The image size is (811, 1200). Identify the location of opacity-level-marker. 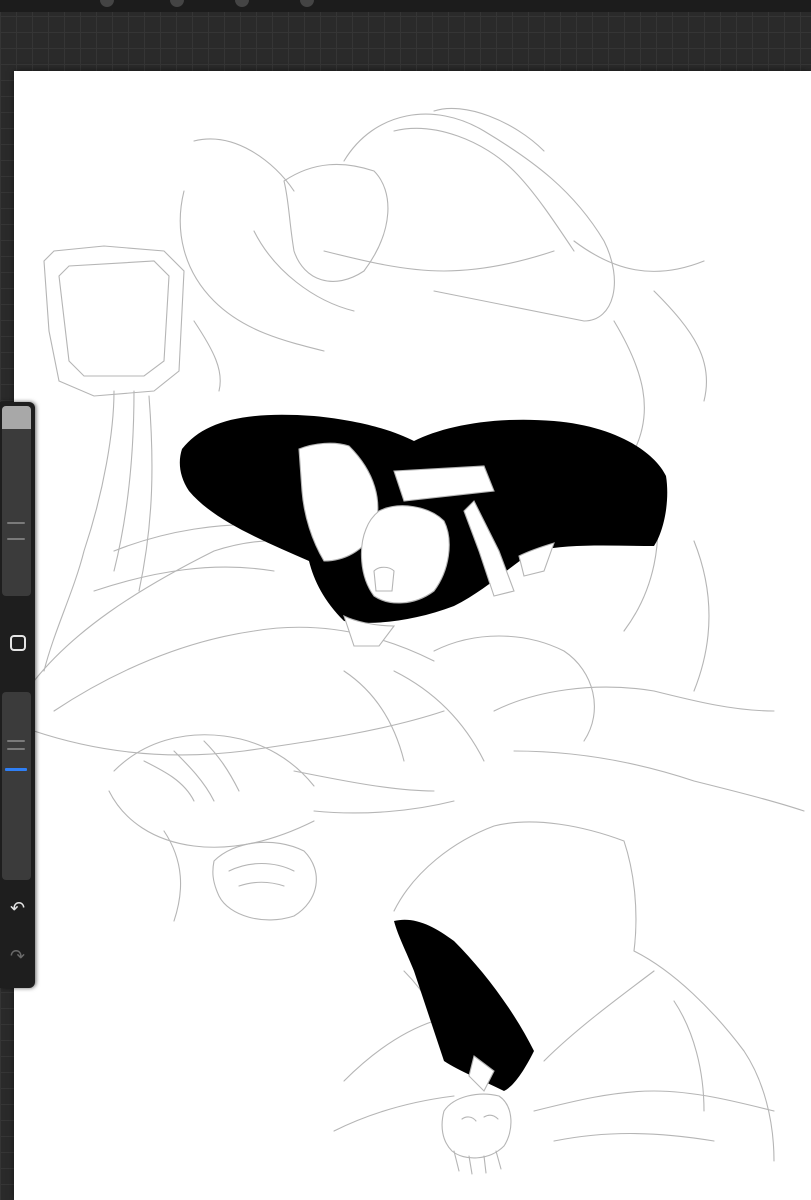
(16, 769).